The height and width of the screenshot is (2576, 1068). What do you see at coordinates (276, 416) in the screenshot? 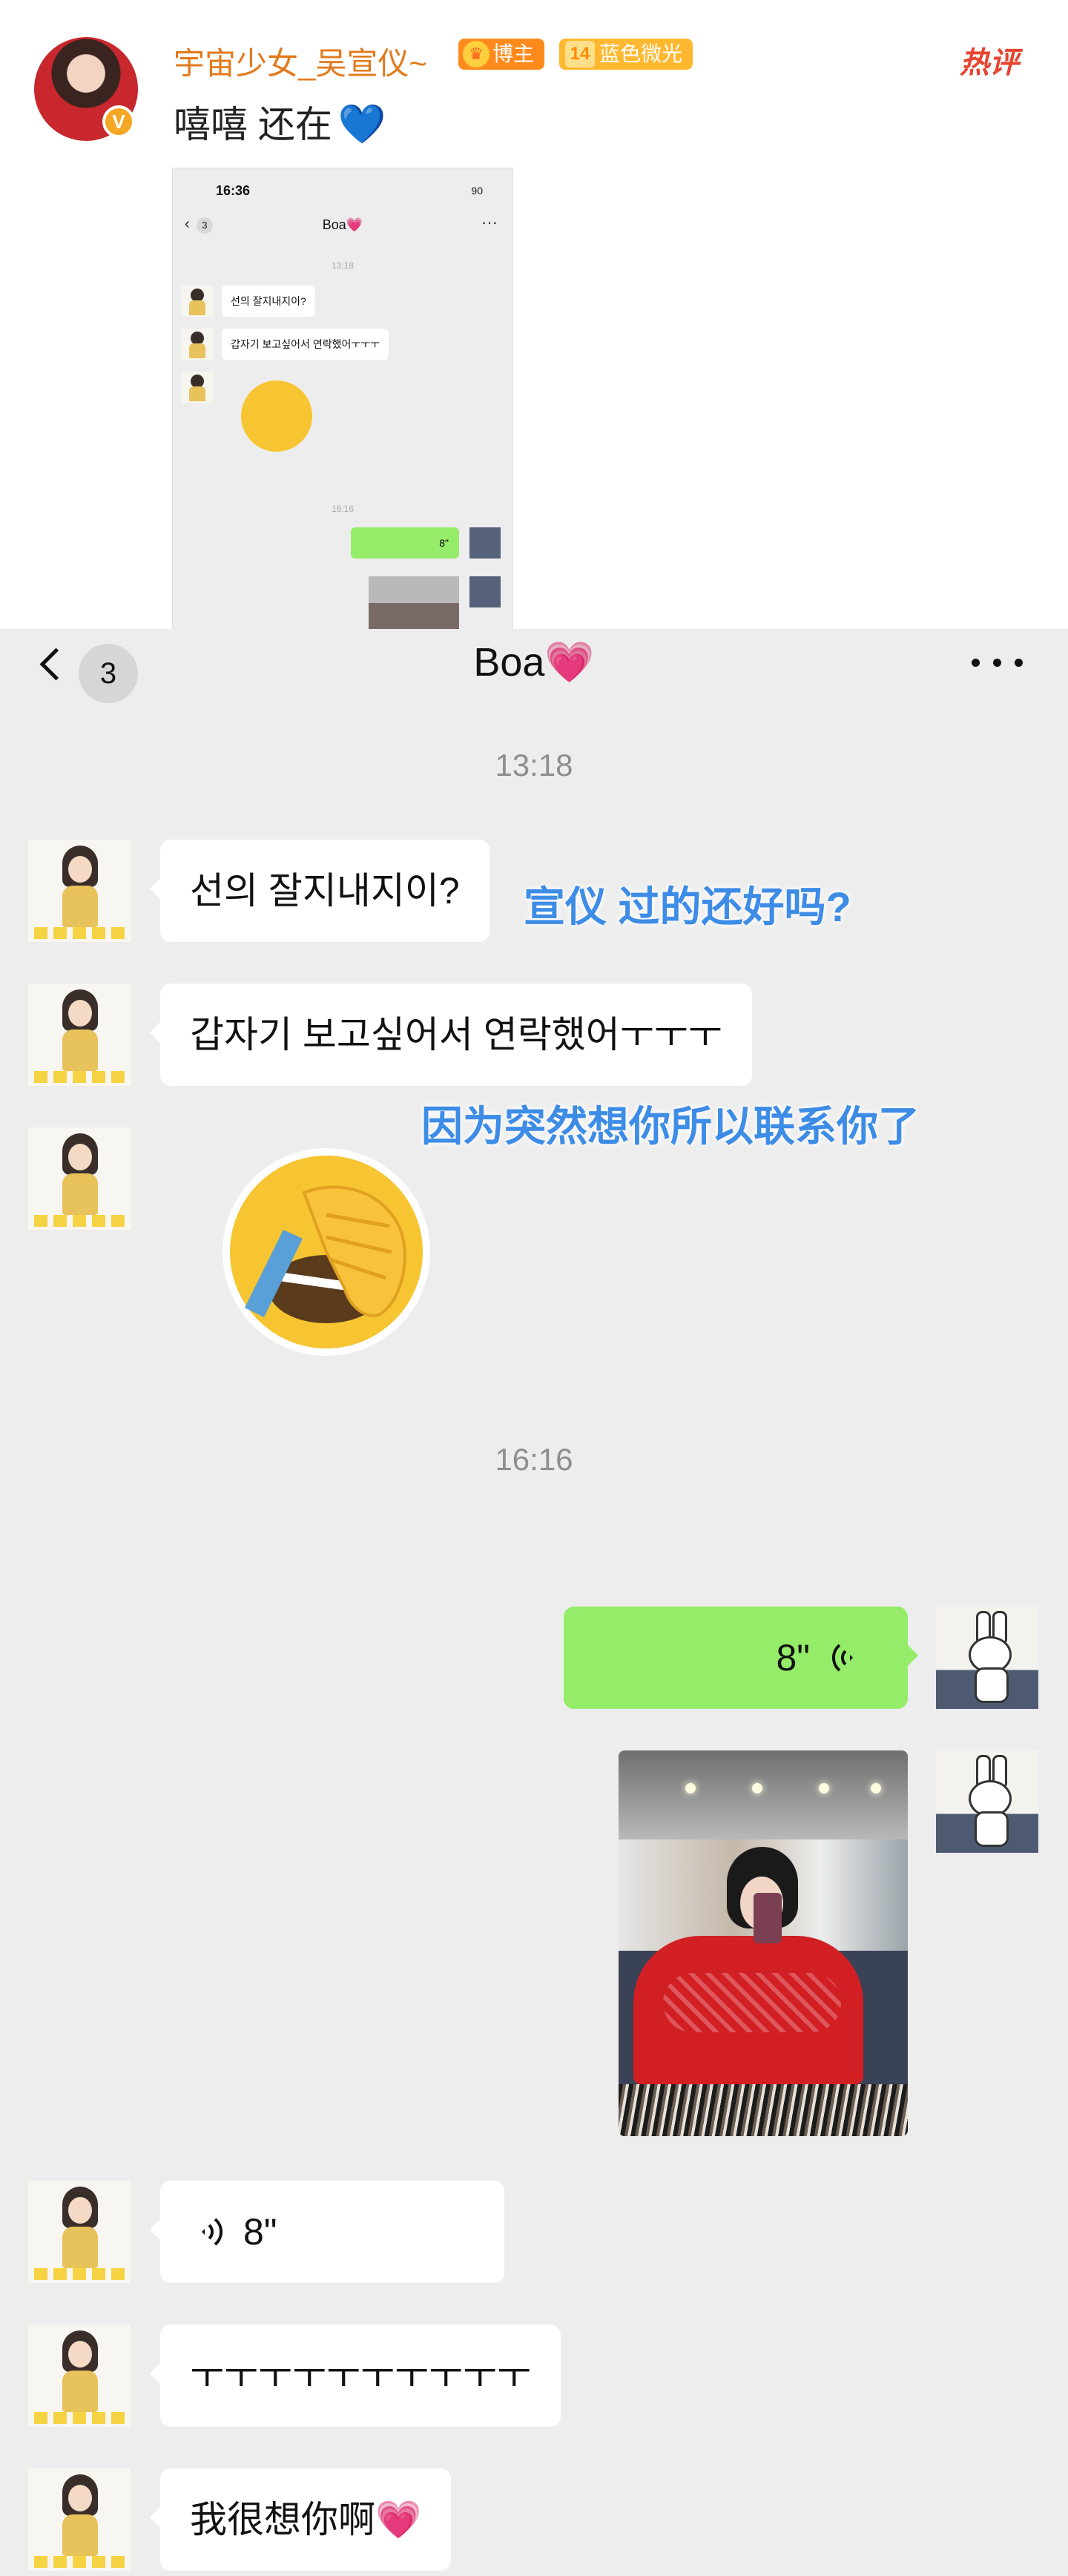
I see `thumb-facepalm-emoji` at bounding box center [276, 416].